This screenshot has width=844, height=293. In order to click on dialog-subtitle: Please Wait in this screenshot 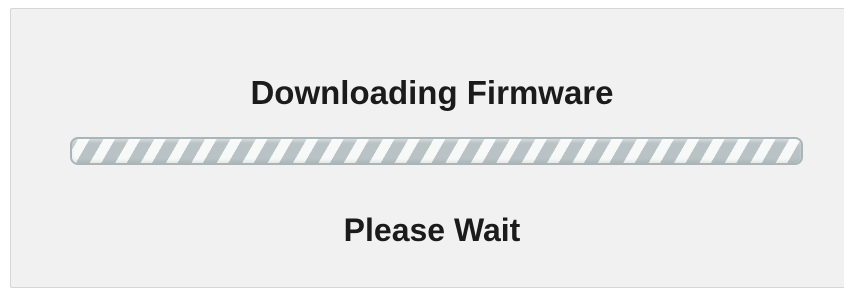, I will do `click(432, 230)`.